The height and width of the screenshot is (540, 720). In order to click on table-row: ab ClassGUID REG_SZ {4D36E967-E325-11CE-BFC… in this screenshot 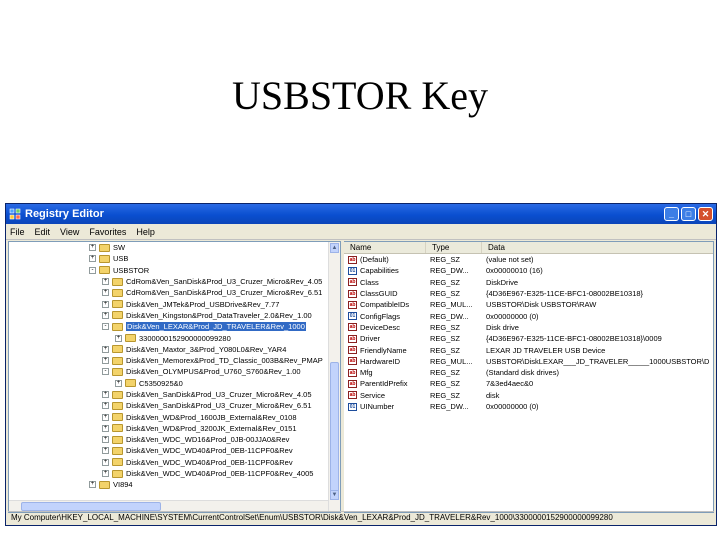, I will do `click(528, 293)`.